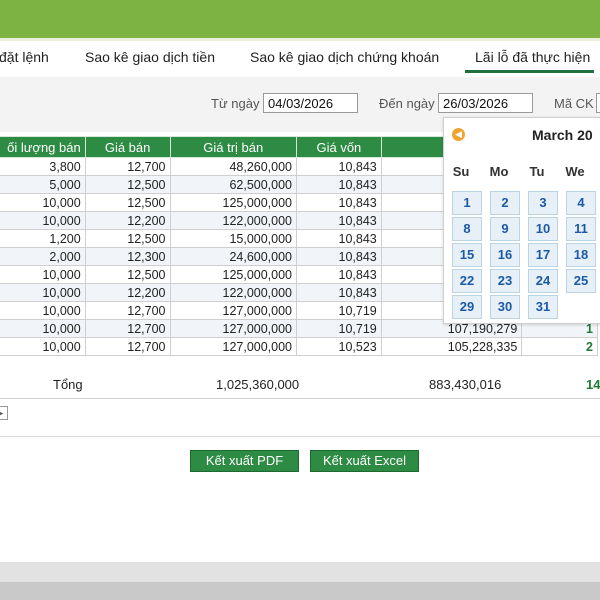 The height and width of the screenshot is (600, 600). I want to click on weekday-label: Su, so click(461, 171).